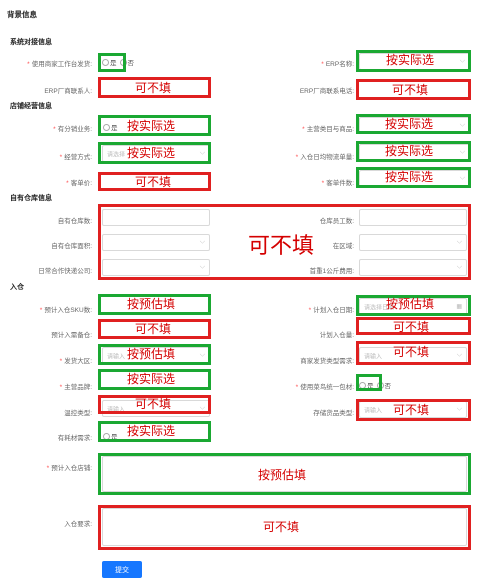  Describe the element at coordinates (122, 569) in the screenshot. I see `submit-button: 提交` at that location.